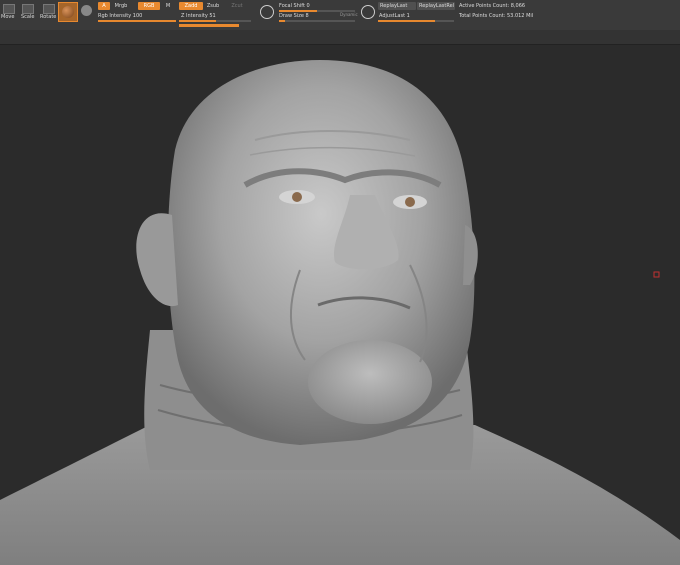 This screenshot has height=565, width=680. Describe the element at coordinates (370, 382) in the screenshot. I see `chin` at that location.